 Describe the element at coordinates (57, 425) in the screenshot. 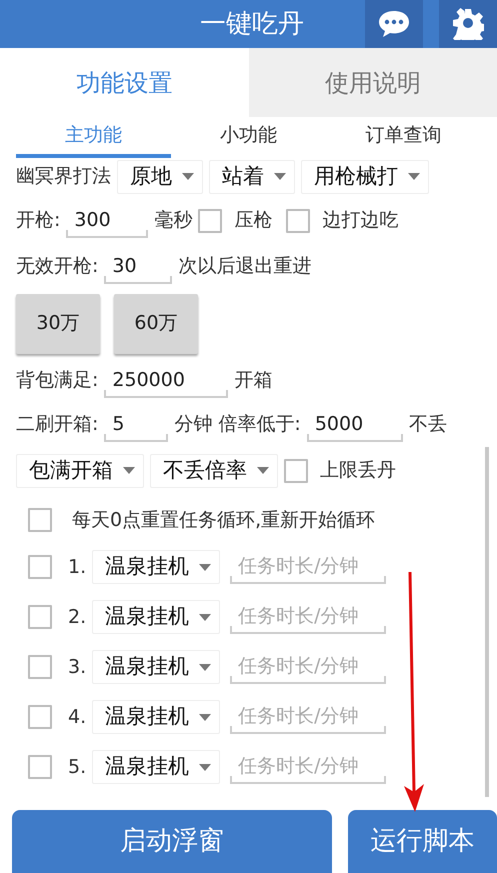

I see `field-label: 二刷开箱:` at that location.